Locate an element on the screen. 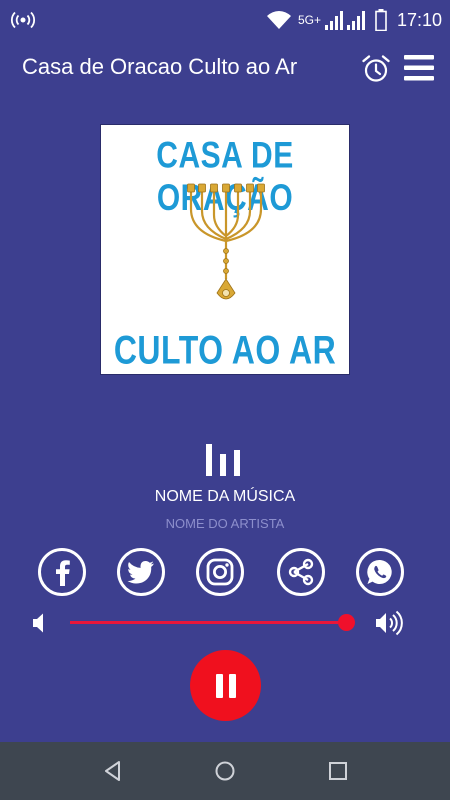  whatsapp-button is located at coordinates (380, 572).